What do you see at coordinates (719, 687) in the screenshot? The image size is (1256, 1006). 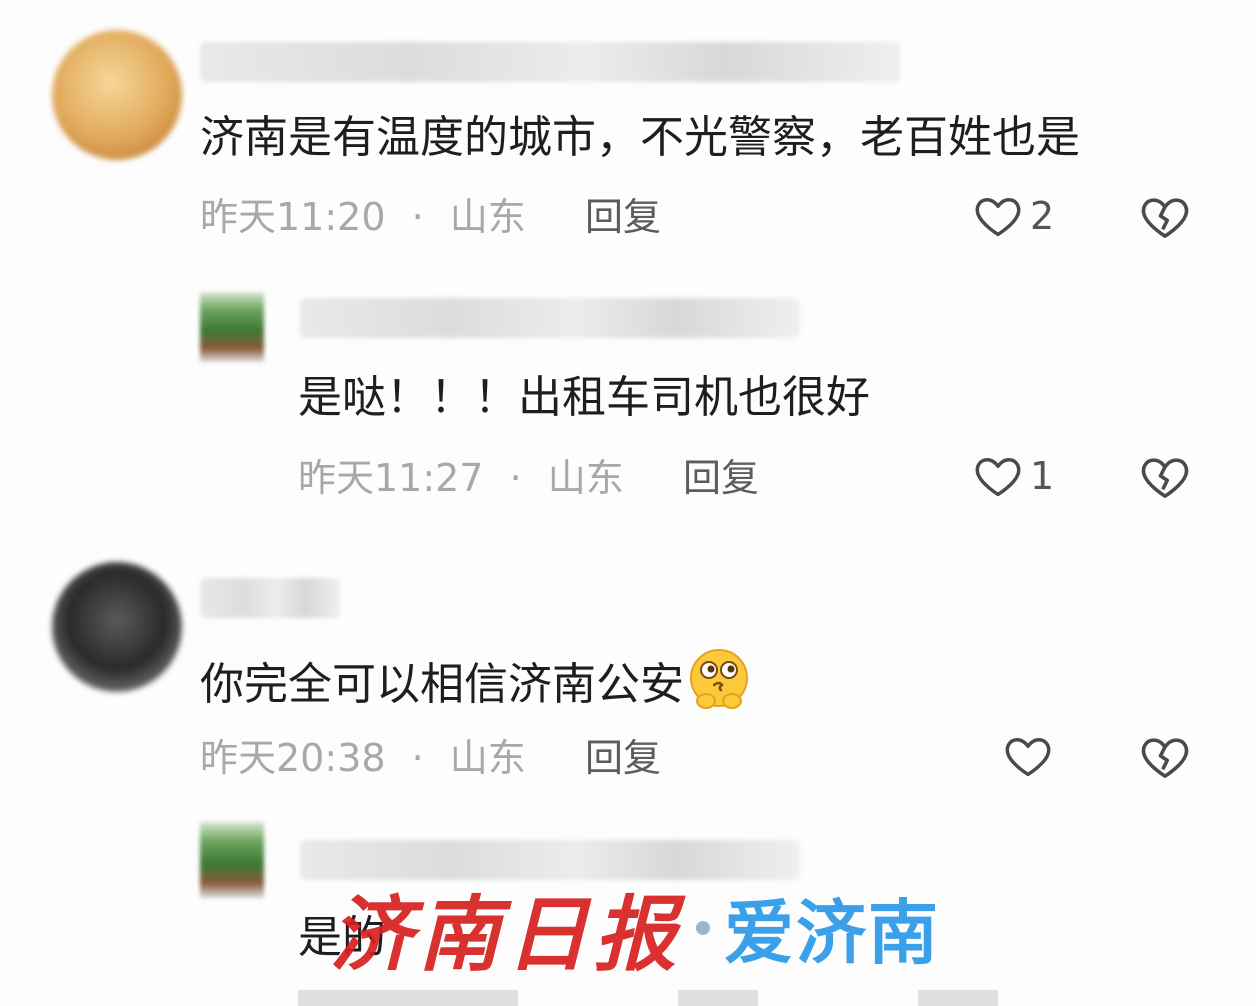 I see `thinking-face-emoji-icon` at bounding box center [719, 687].